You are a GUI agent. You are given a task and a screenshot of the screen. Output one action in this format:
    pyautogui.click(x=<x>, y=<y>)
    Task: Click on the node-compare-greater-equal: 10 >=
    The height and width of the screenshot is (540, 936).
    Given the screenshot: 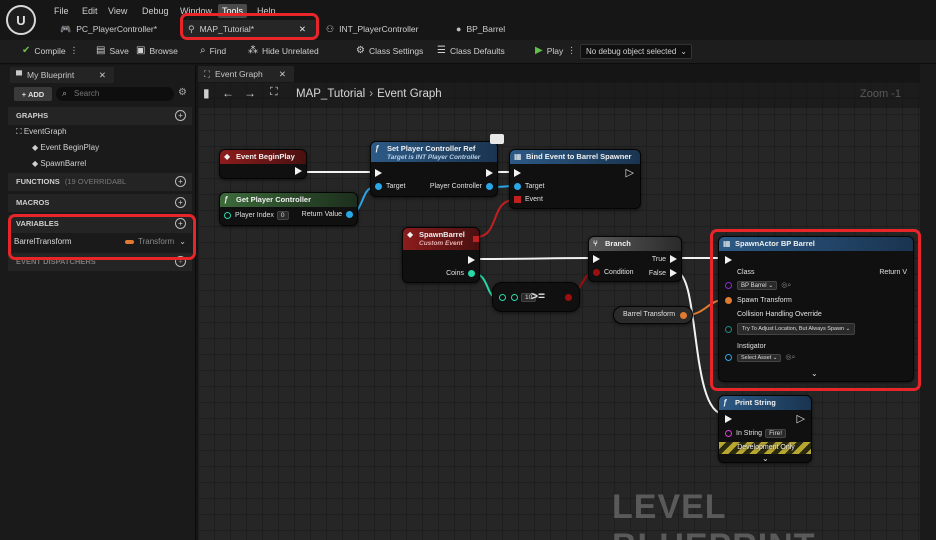 What is the action you would take?
    pyautogui.click(x=536, y=297)
    